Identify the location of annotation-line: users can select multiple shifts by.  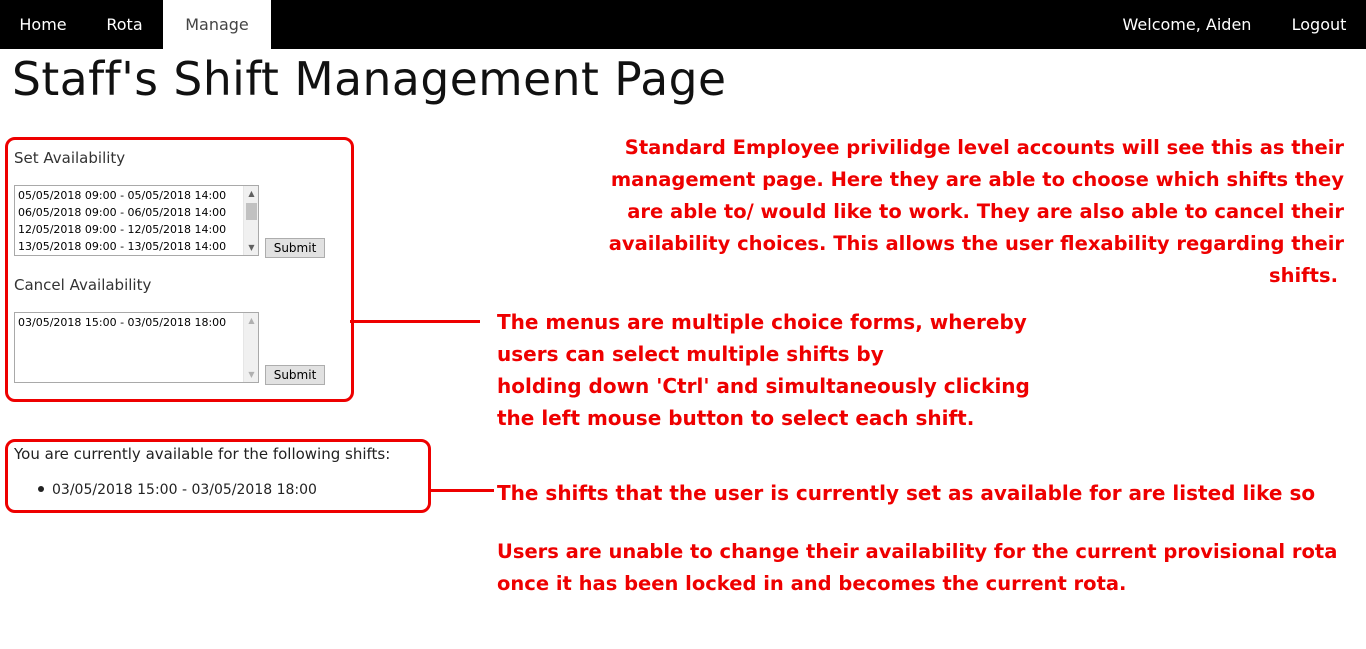
(690, 354).